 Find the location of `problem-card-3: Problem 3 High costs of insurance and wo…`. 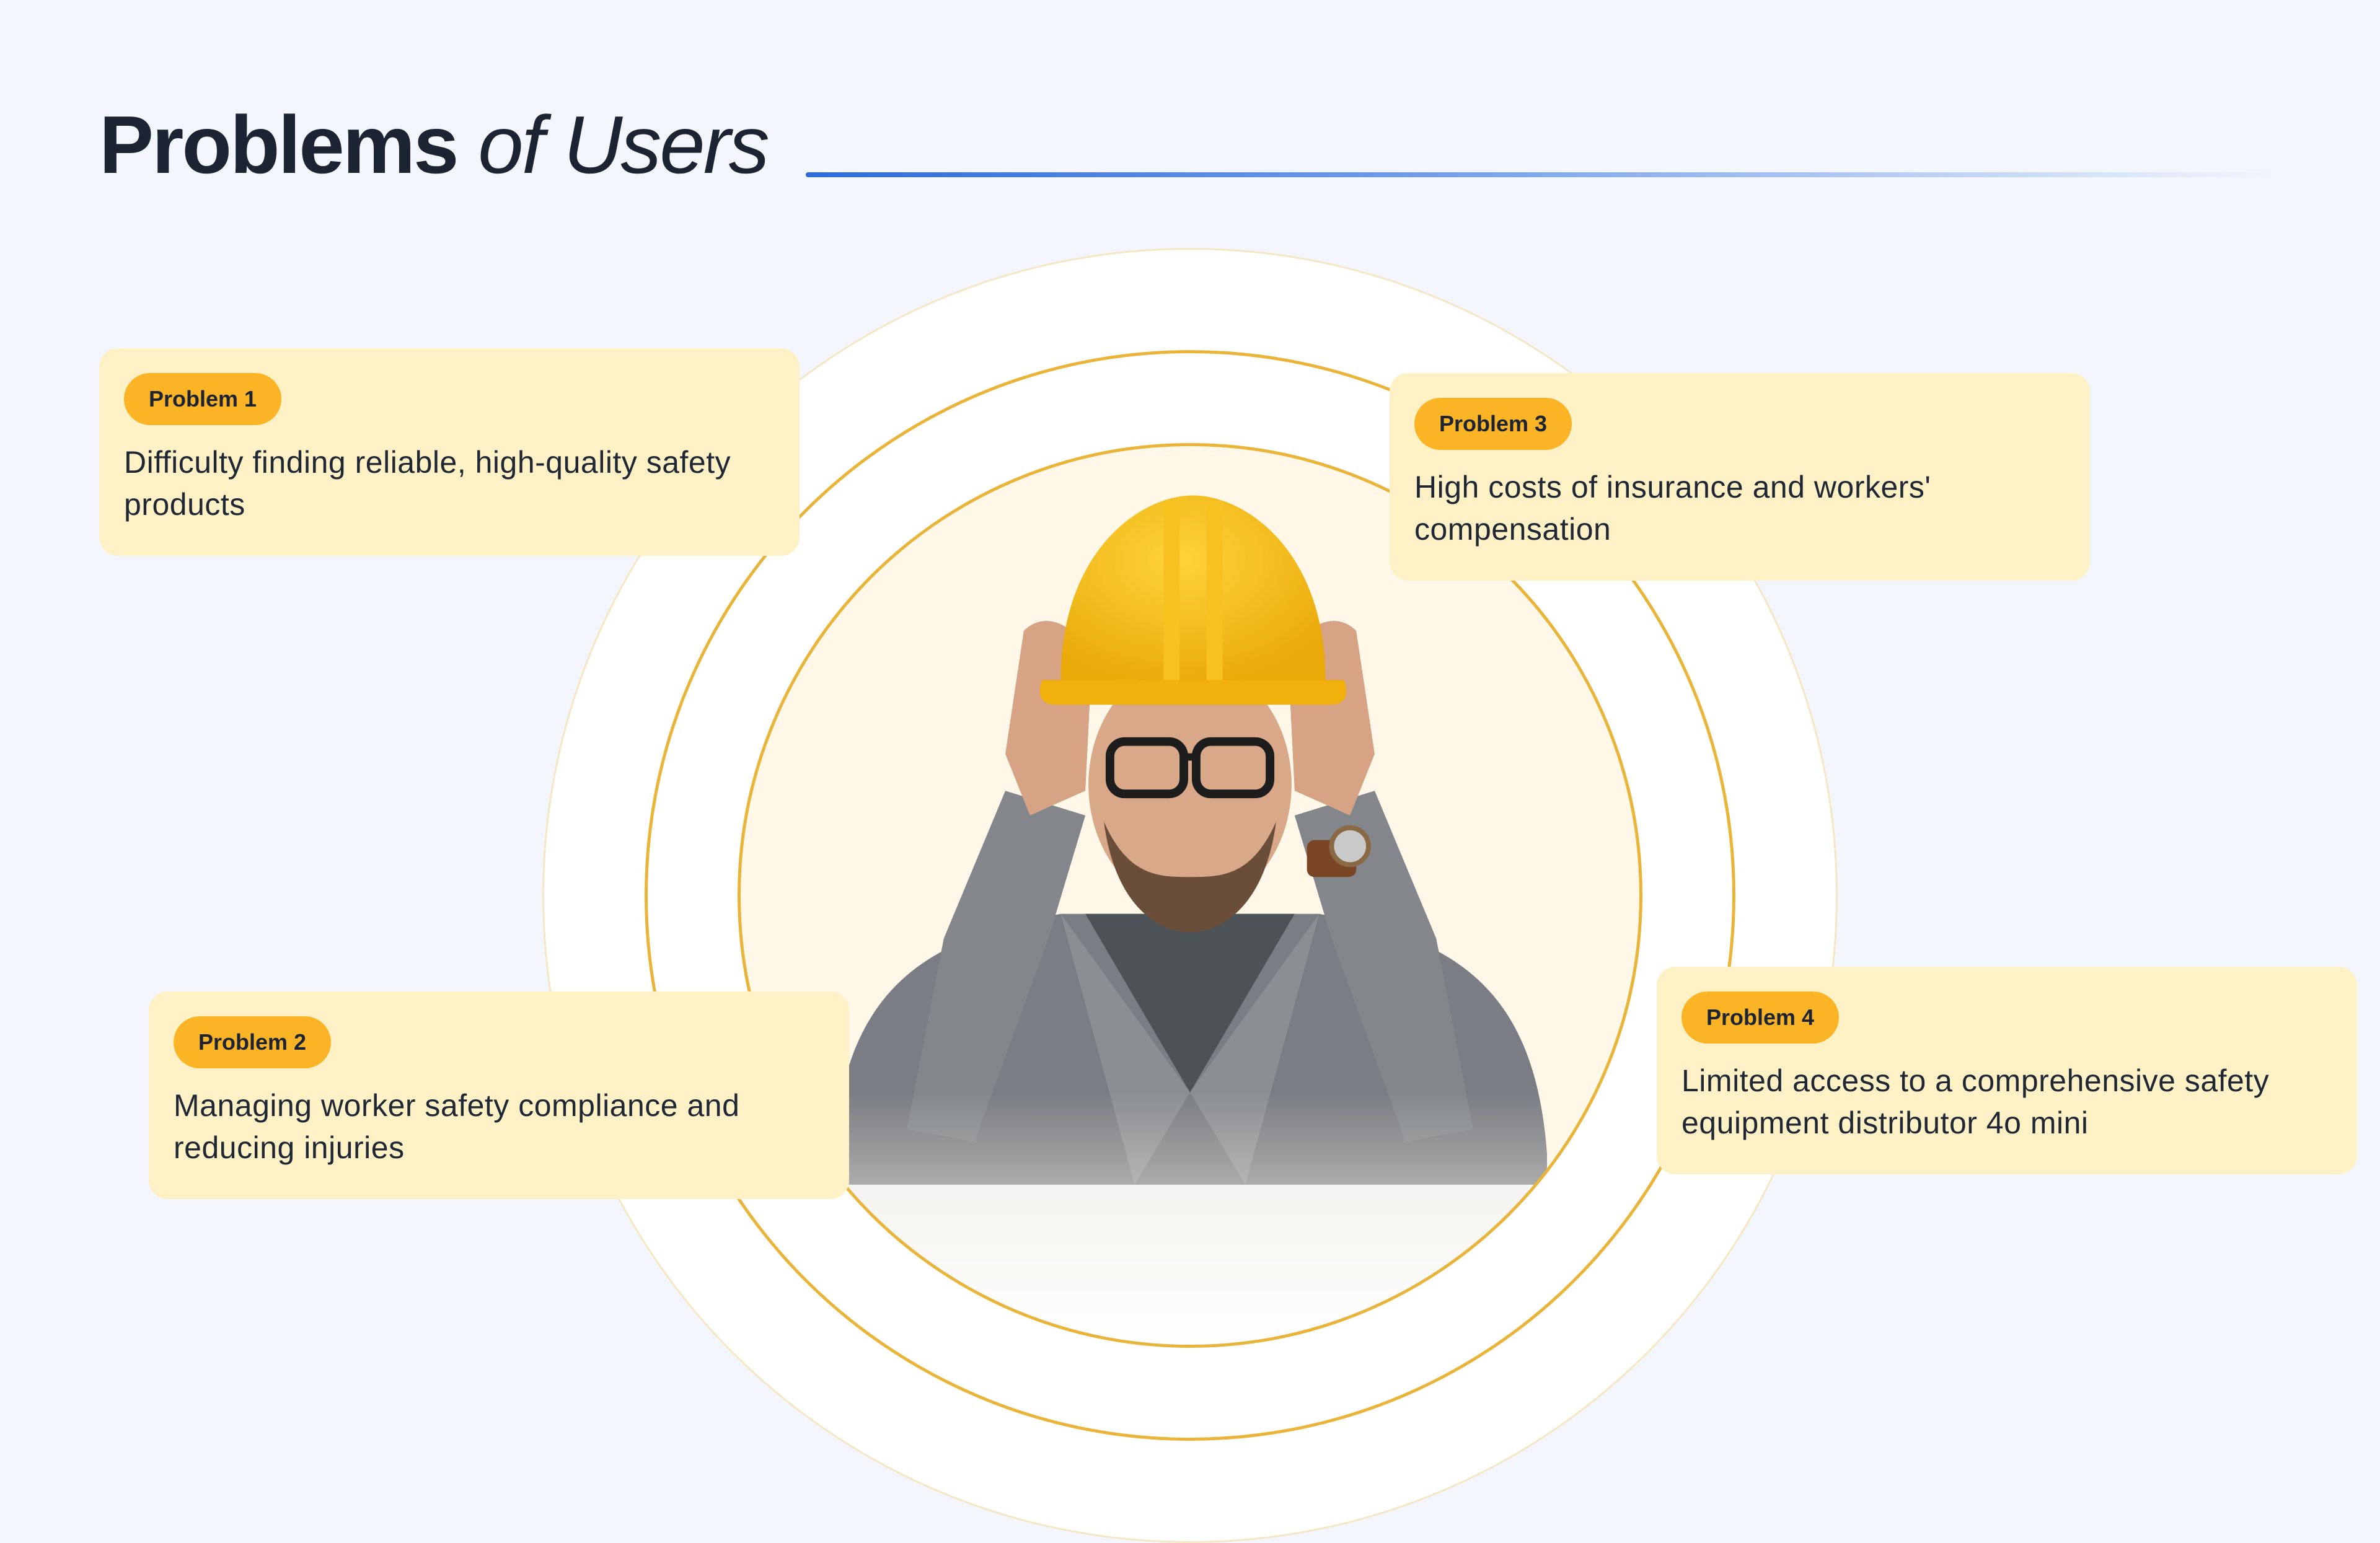

problem-card-3: Problem 3 High costs of insurance and wo… is located at coordinates (1740, 477).